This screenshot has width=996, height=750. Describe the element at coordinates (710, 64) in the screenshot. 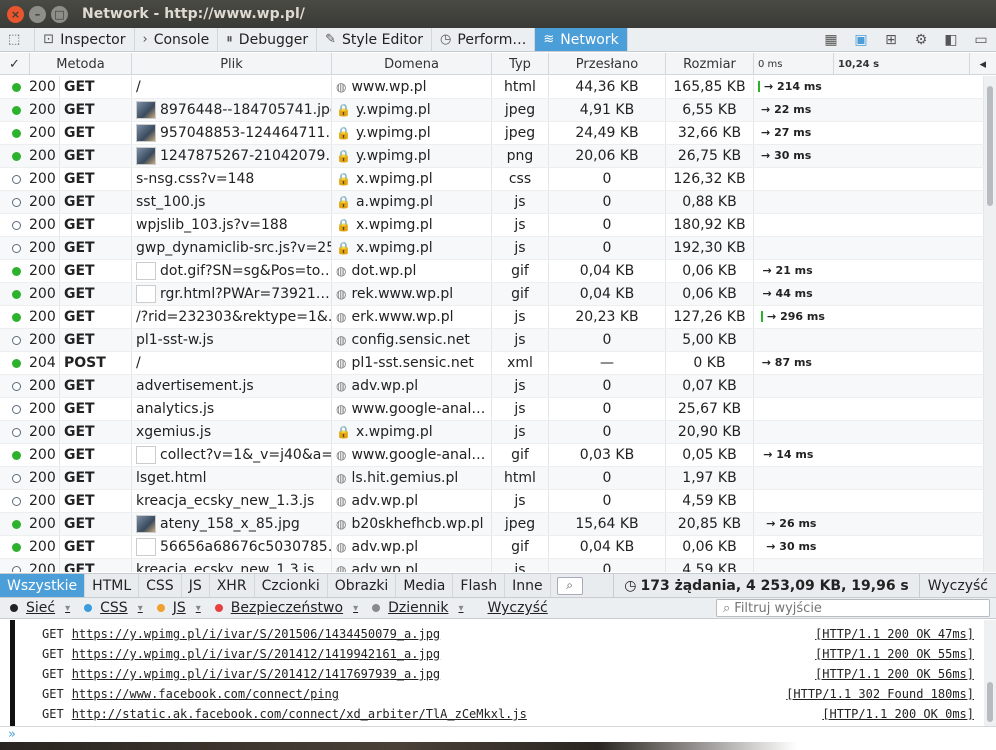

I see `column-size: Rozmiar` at that location.